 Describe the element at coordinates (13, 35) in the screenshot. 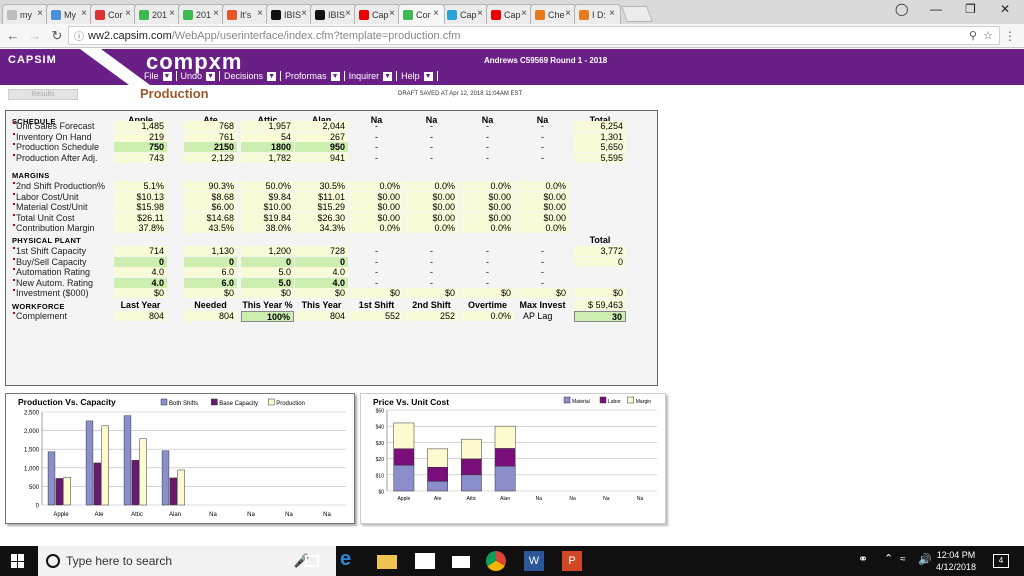

I see `back-icon: ←` at that location.